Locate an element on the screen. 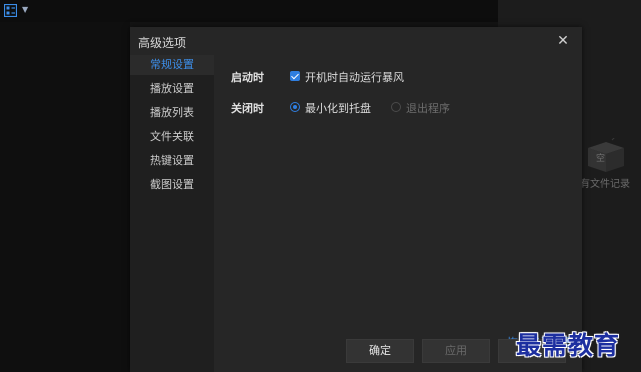  empty-box-label: 空 is located at coordinates (601, 159).